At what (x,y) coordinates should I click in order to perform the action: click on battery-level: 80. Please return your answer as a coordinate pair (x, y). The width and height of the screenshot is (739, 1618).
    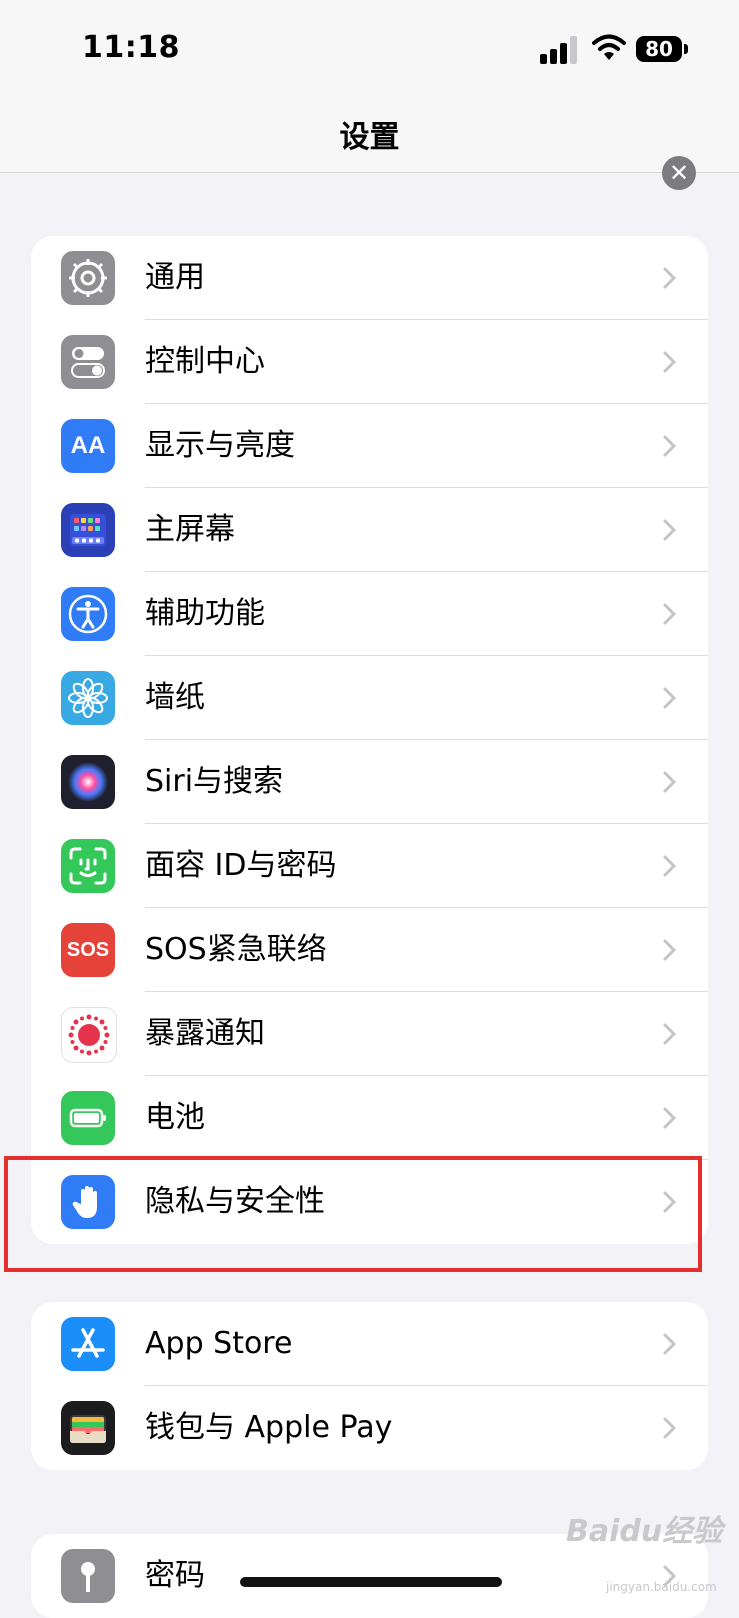
    Looking at the image, I should click on (659, 49).